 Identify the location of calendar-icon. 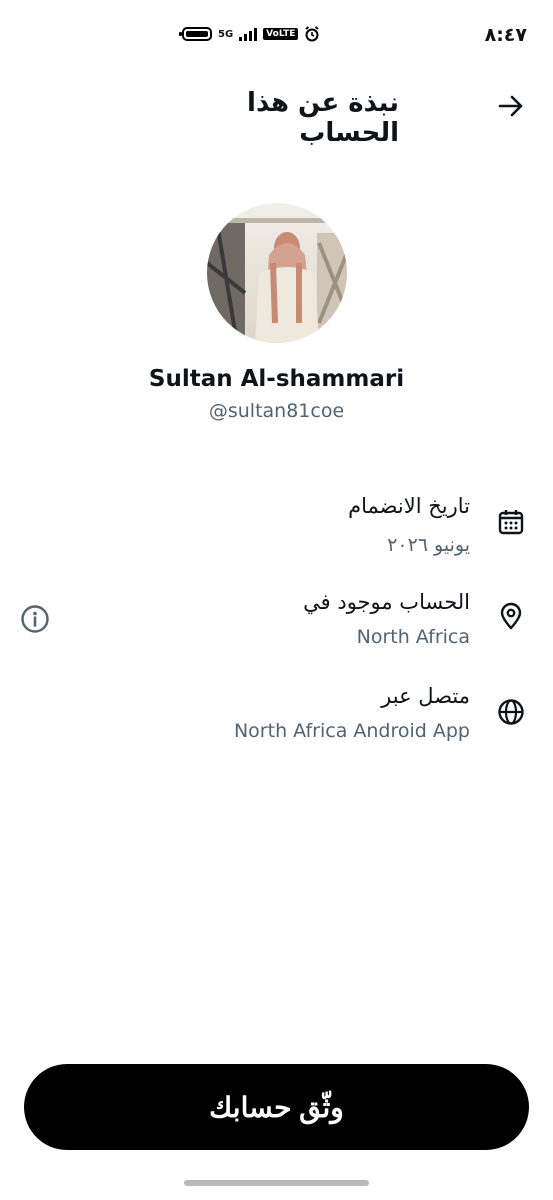
(511, 522).